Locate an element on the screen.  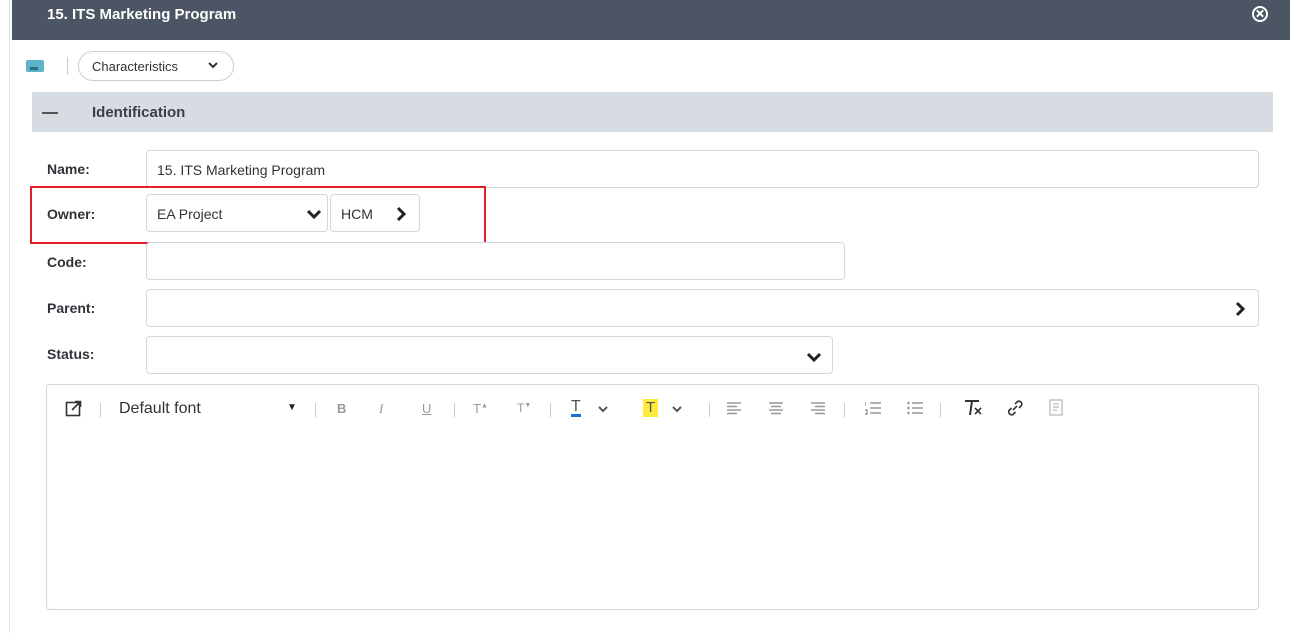
superscript-button: T▲ is located at coordinates (480, 408).